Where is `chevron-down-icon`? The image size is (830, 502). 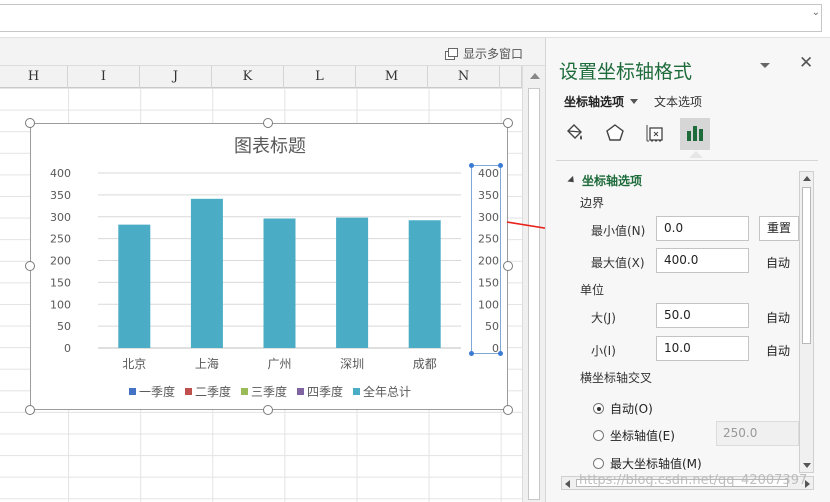 chevron-down-icon is located at coordinates (634, 101).